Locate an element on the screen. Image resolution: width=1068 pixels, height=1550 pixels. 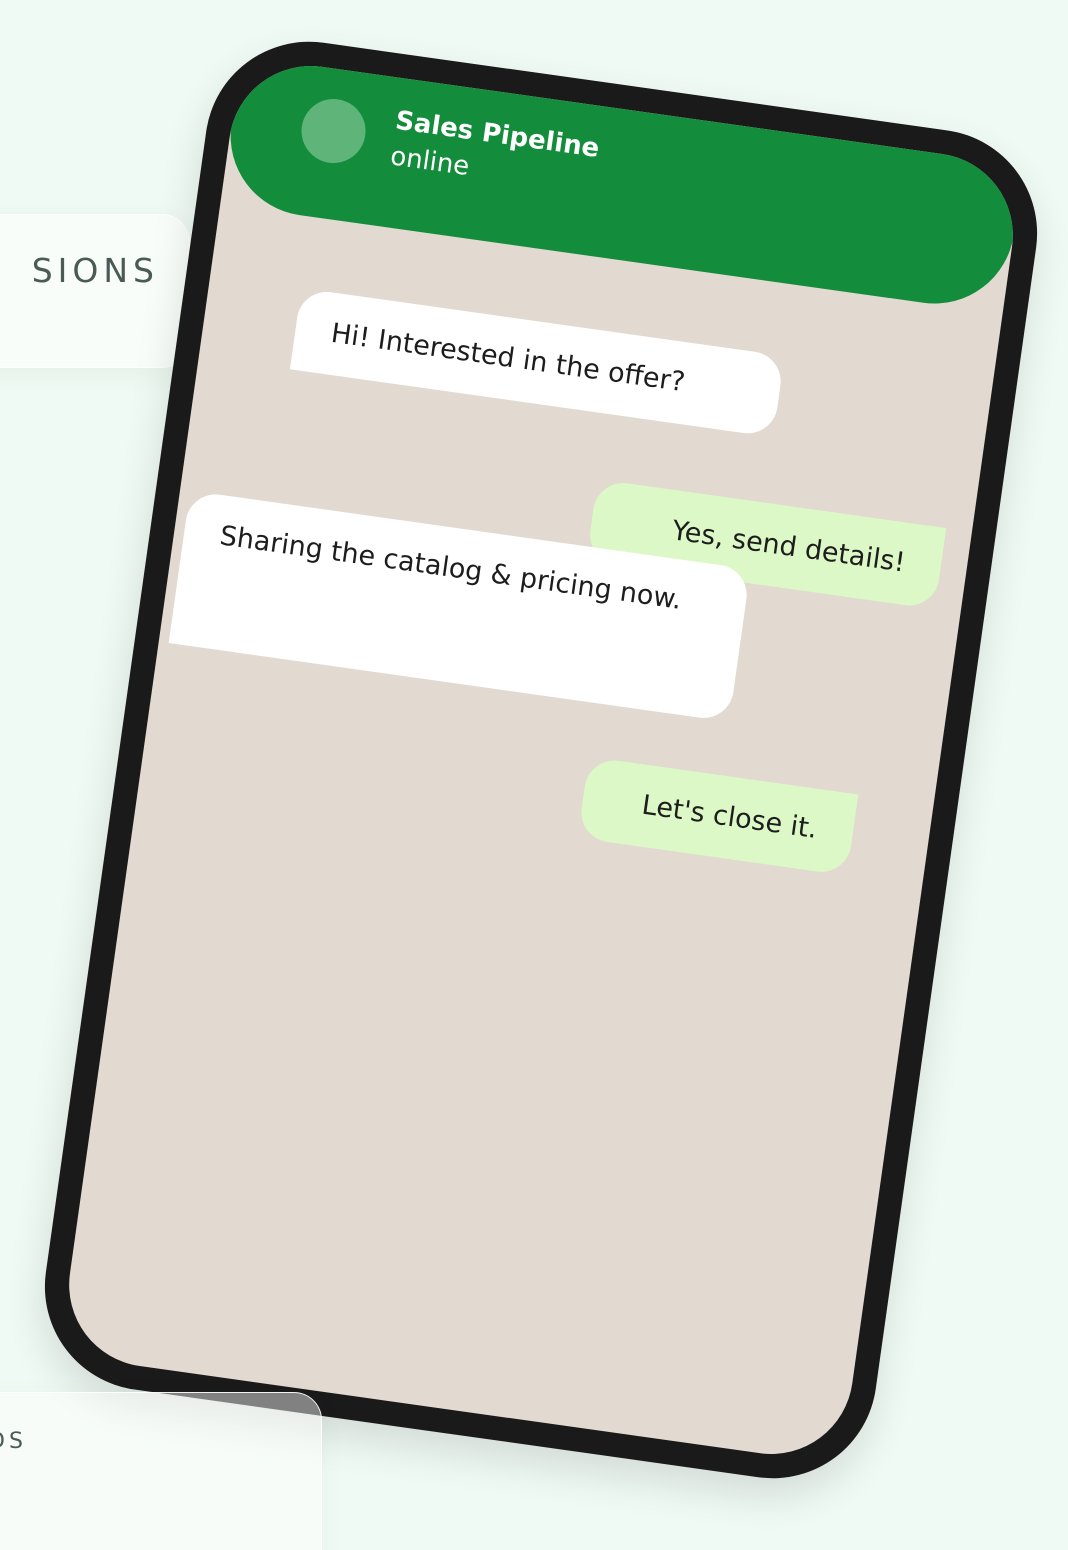
outgoing-message-bubble: Let's close it. is located at coordinates (718, 816).